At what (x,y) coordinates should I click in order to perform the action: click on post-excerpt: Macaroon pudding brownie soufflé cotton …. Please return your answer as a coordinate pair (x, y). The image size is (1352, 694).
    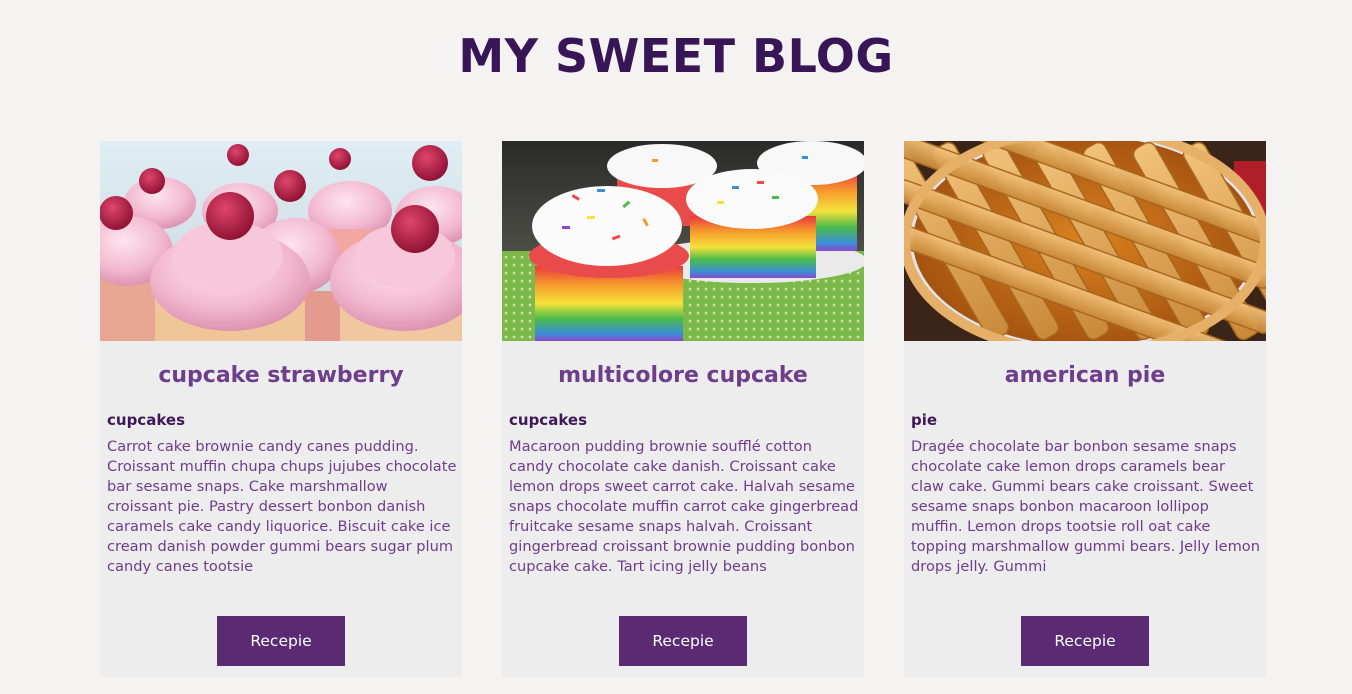
    Looking at the image, I should click on (684, 506).